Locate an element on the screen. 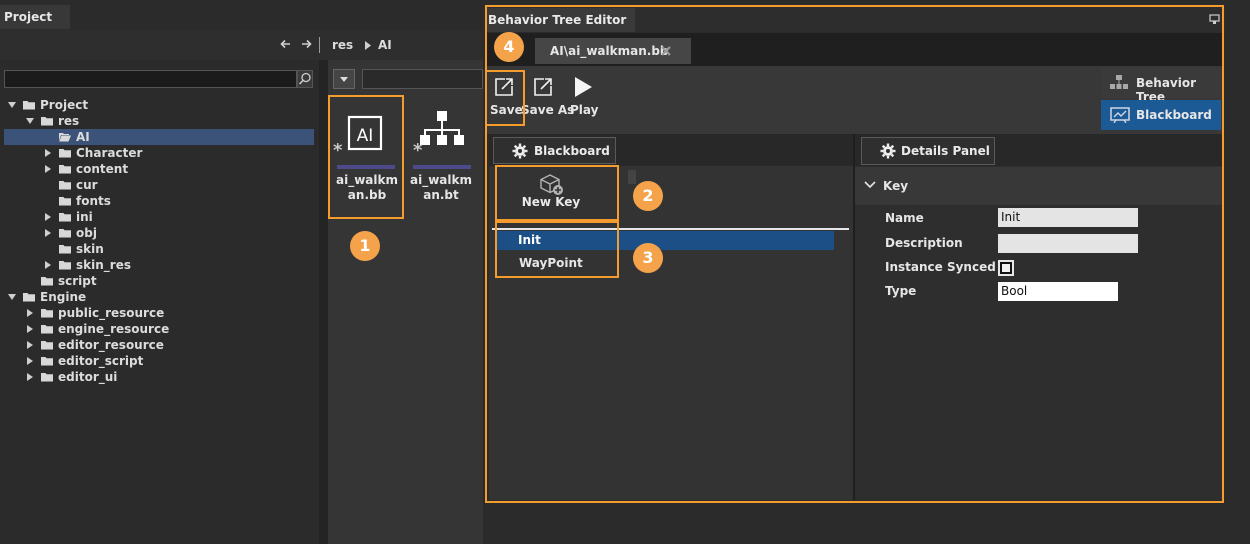 This screenshot has width=1250, height=544. tree-item: skin_res is located at coordinates (159, 265).